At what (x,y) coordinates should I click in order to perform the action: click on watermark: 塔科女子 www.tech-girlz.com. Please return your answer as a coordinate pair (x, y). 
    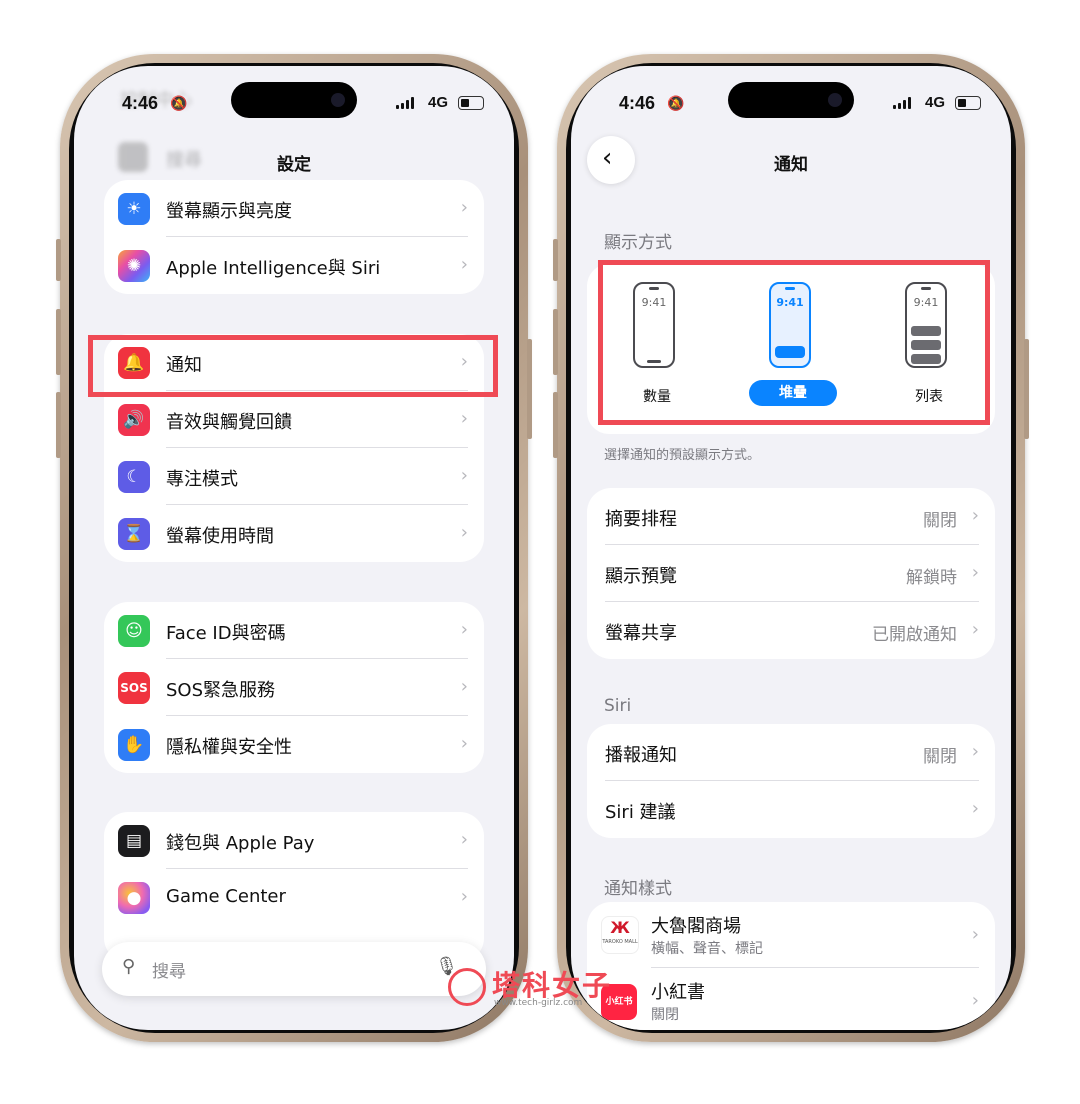
    Looking at the image, I should click on (533, 989).